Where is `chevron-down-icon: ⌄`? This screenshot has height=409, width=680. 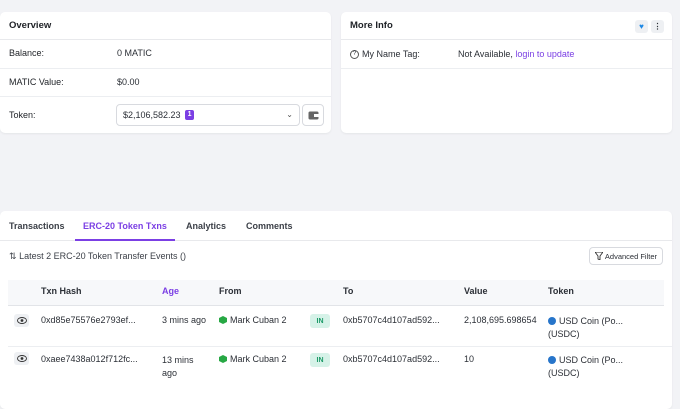
chevron-down-icon: ⌄ is located at coordinates (289, 114).